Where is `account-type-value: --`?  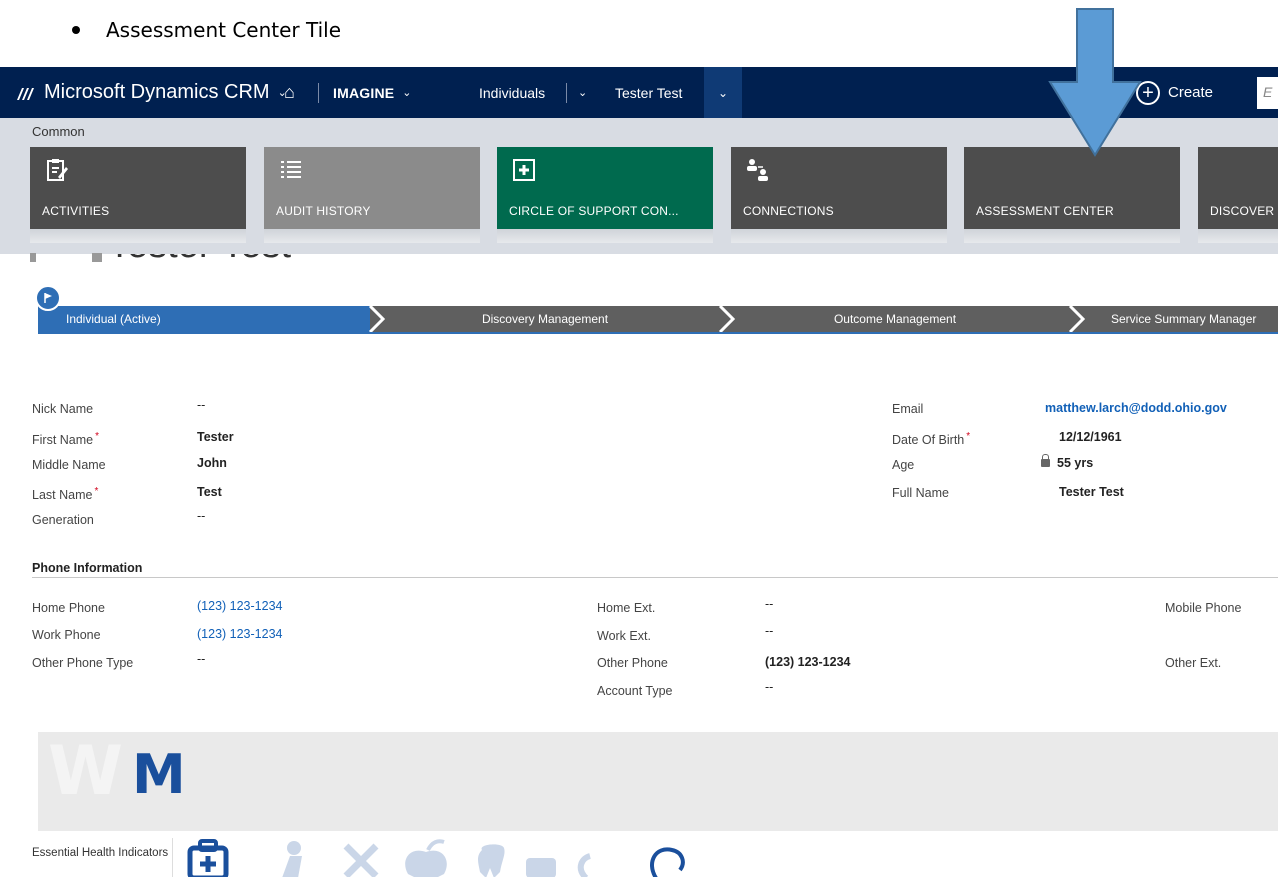 account-type-value: -- is located at coordinates (769, 687).